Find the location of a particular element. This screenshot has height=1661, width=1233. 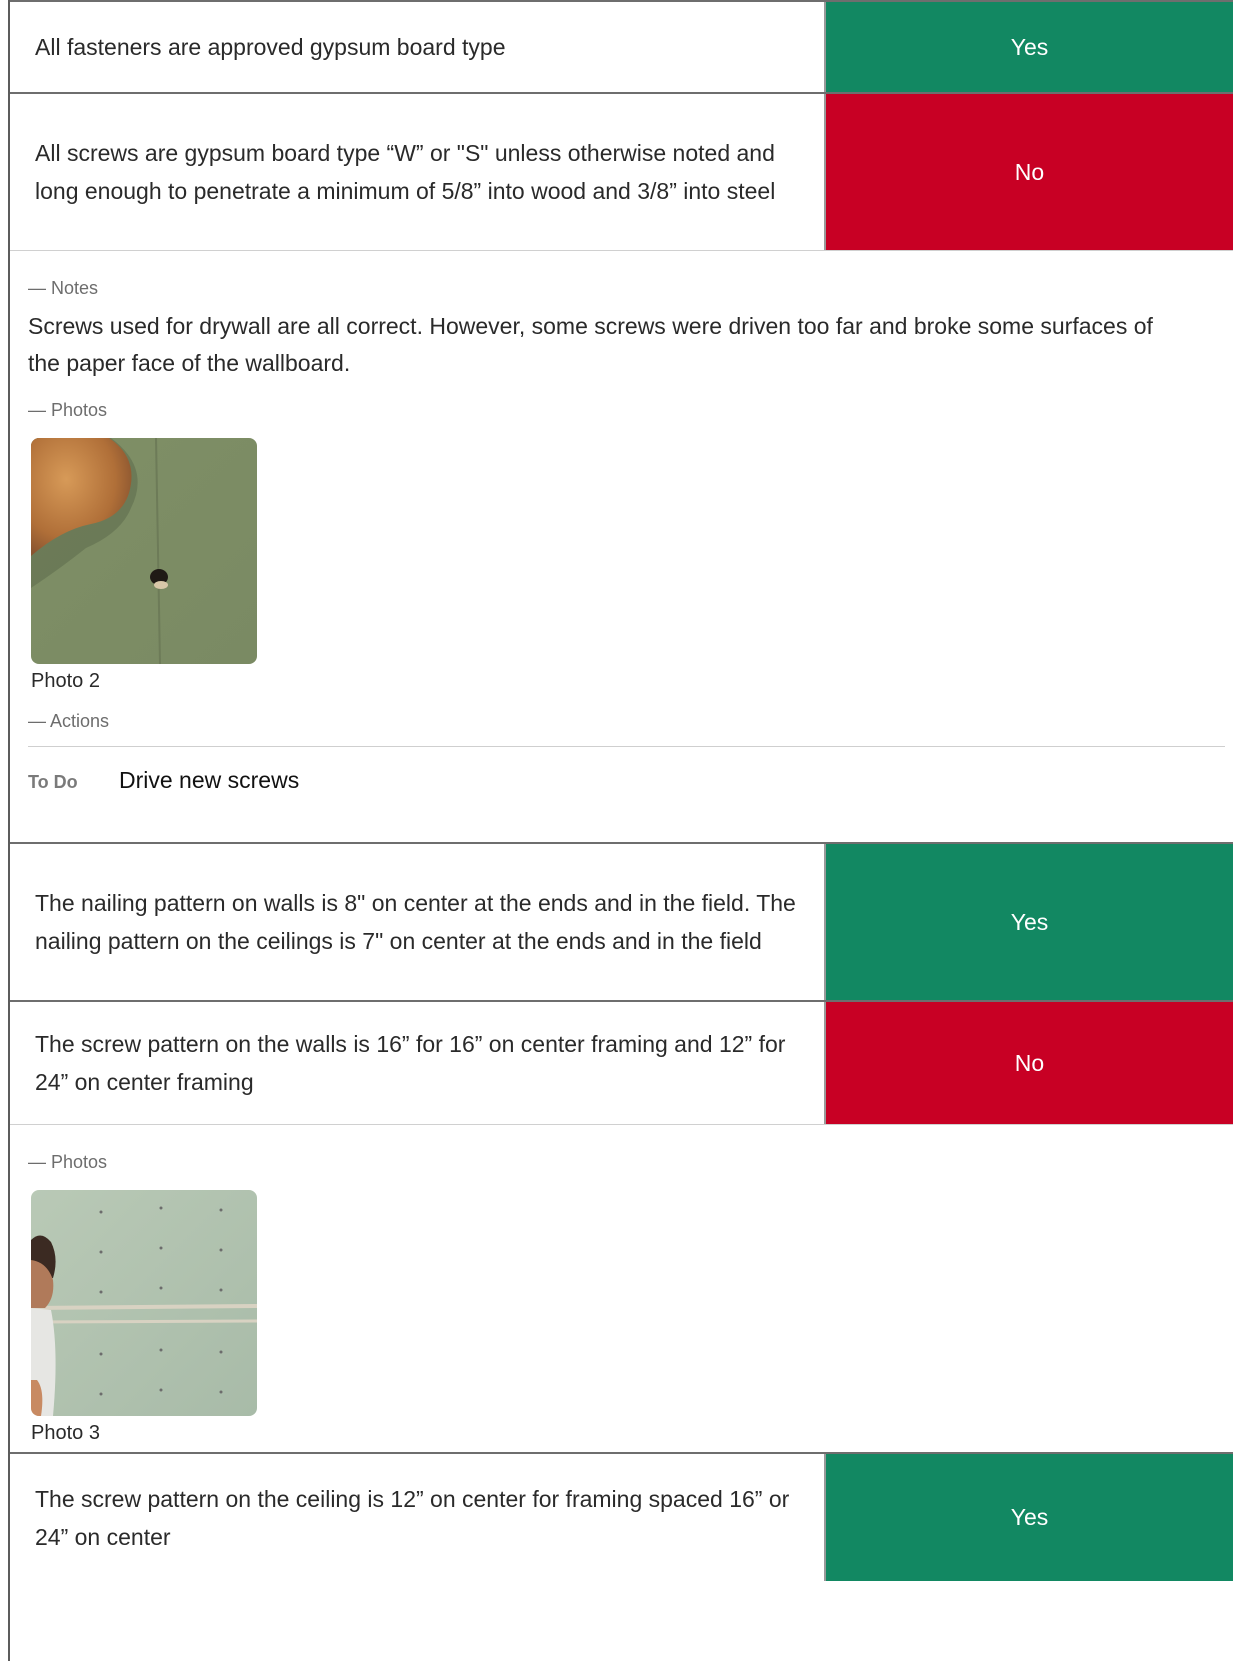

actions-label: — Actions is located at coordinates (69, 721).